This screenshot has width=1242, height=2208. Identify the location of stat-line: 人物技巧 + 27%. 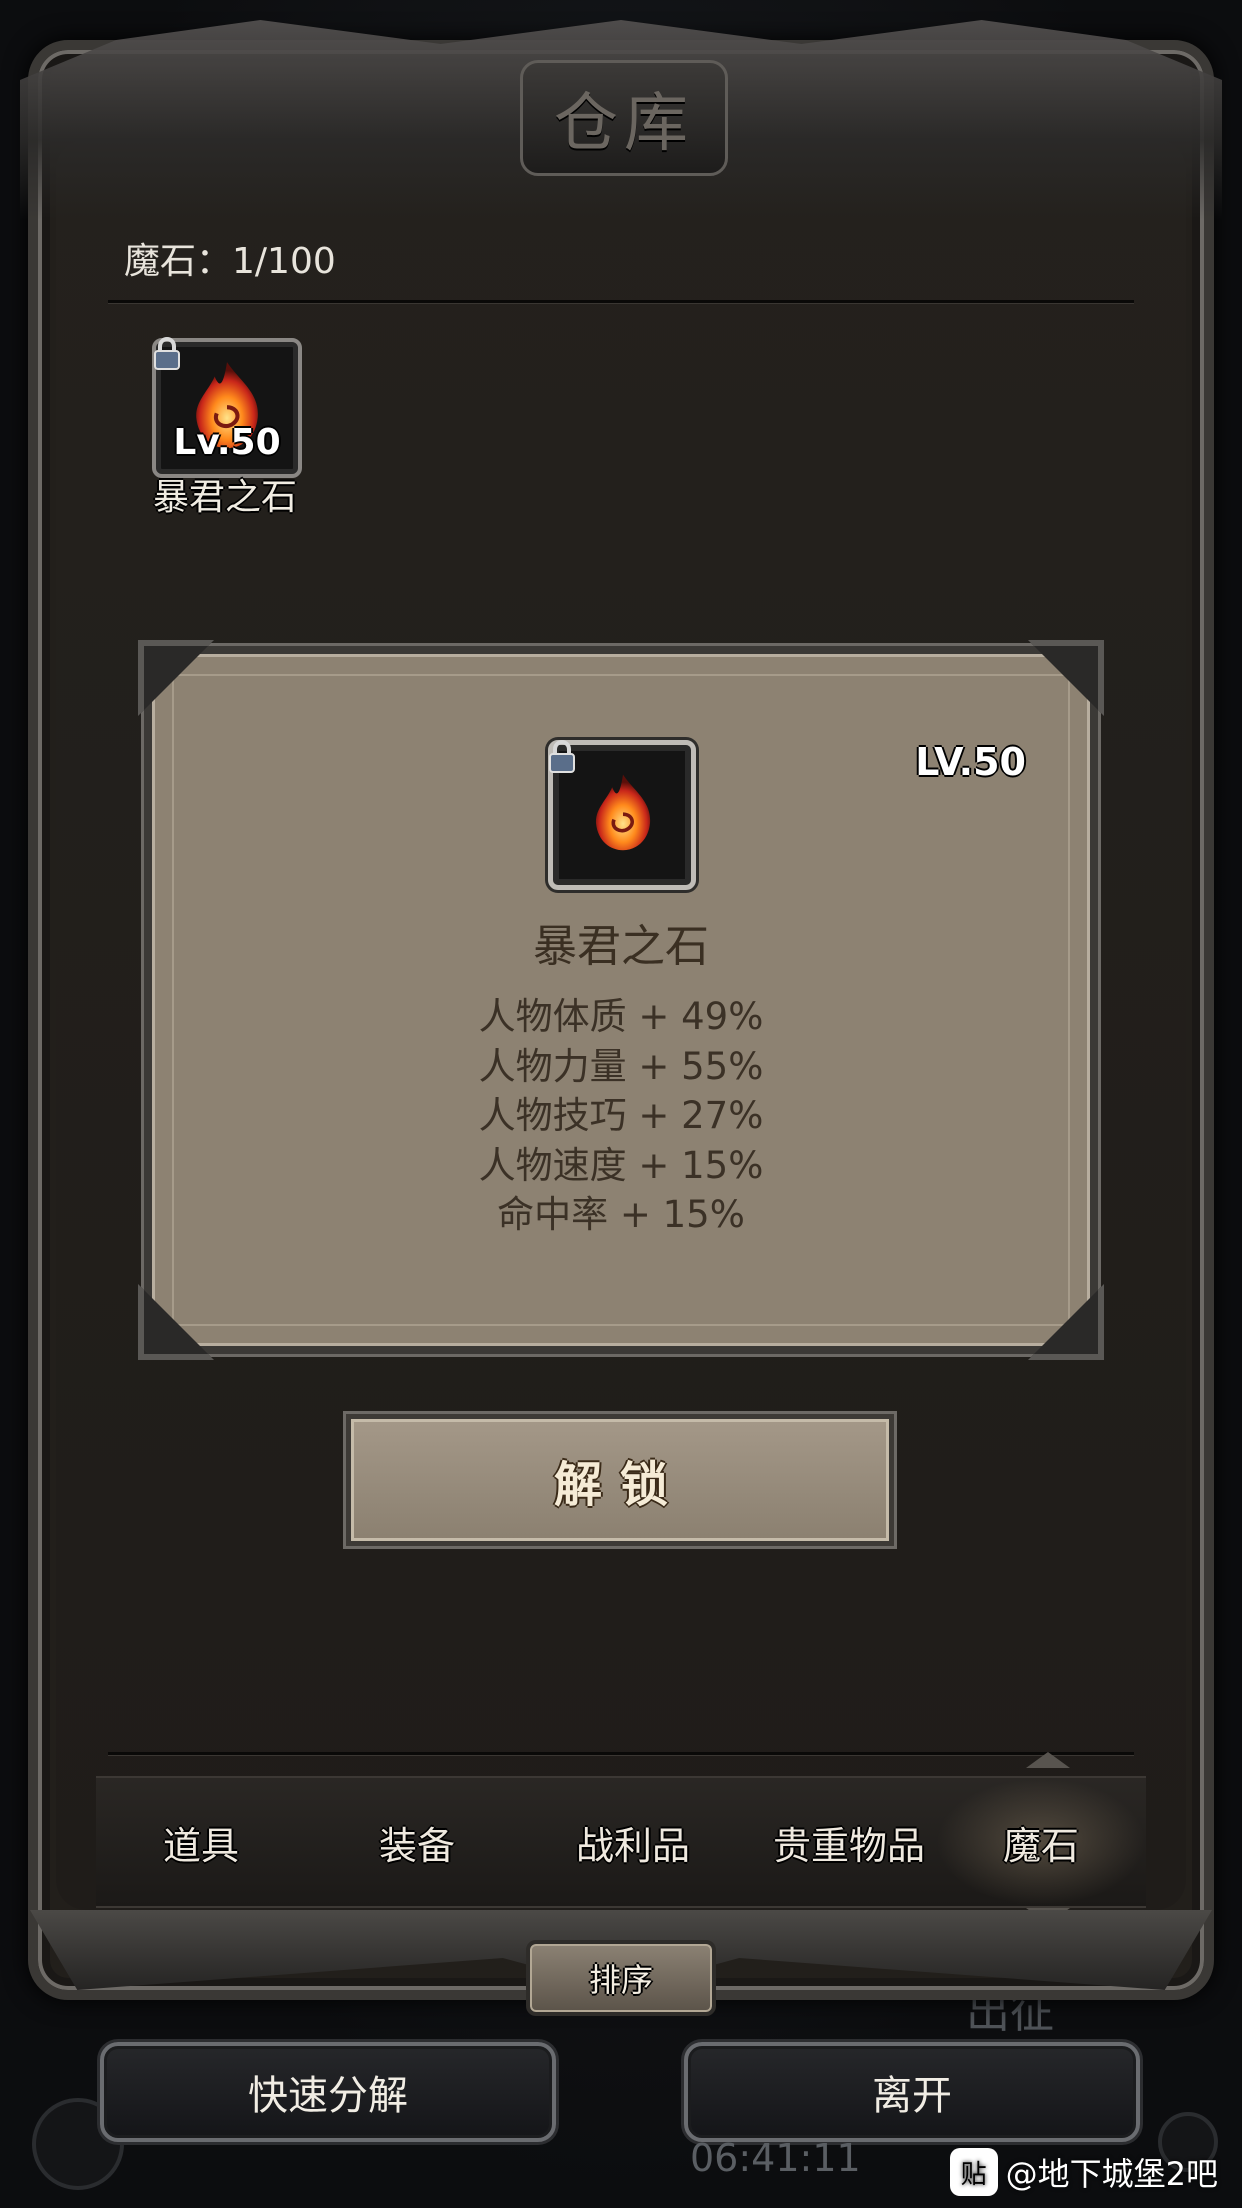
(621, 1115).